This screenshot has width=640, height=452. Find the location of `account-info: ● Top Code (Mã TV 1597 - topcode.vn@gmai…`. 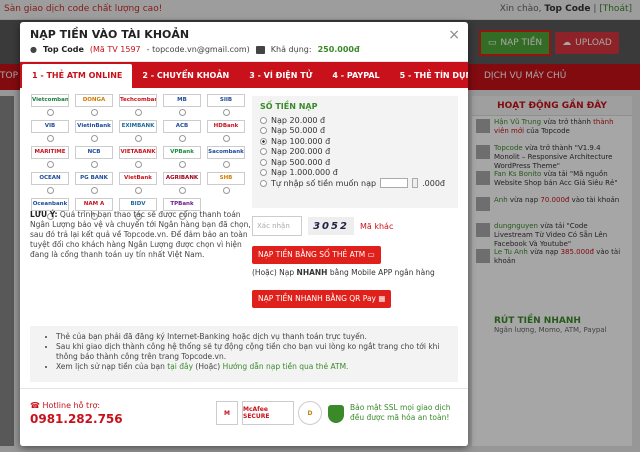

account-info: ● Top Code (Mã TV 1597 - topcode.vn@gmai… is located at coordinates (244, 49).